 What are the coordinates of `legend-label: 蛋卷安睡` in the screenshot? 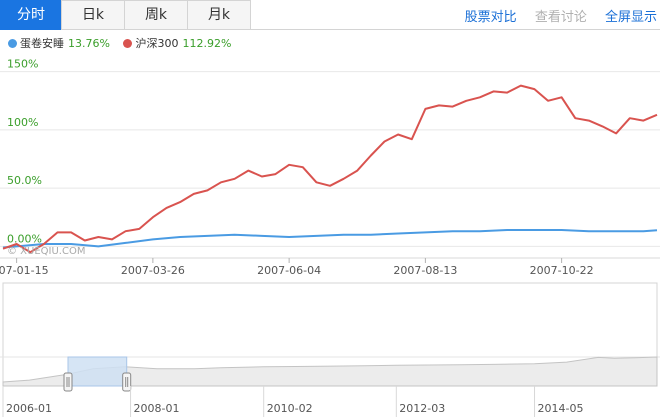 It's located at (42, 43).